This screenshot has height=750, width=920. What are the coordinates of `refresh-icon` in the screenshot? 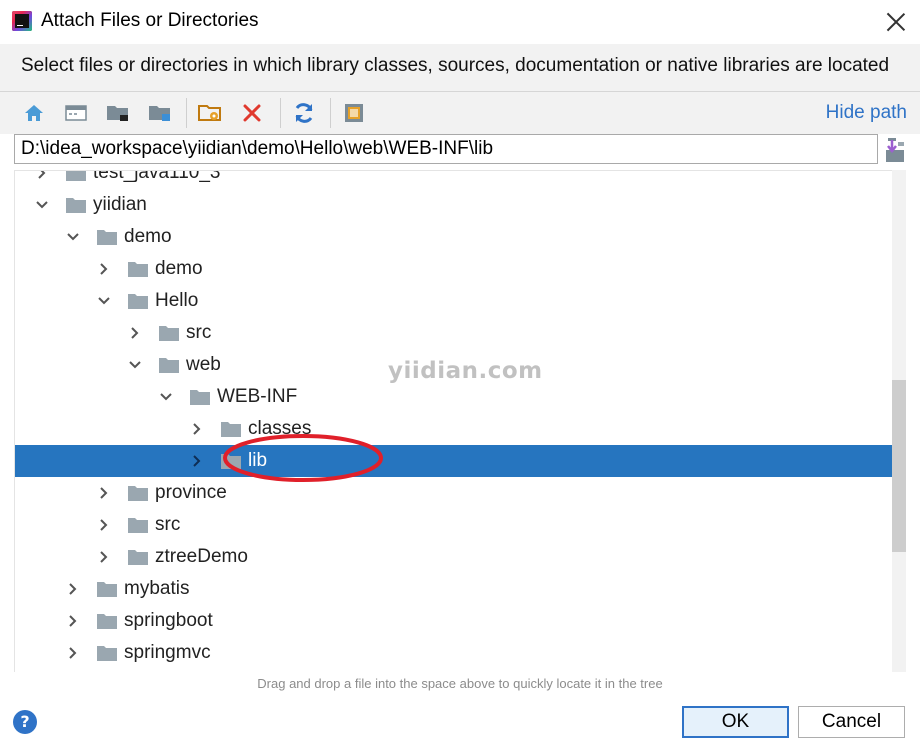 It's located at (304, 113).